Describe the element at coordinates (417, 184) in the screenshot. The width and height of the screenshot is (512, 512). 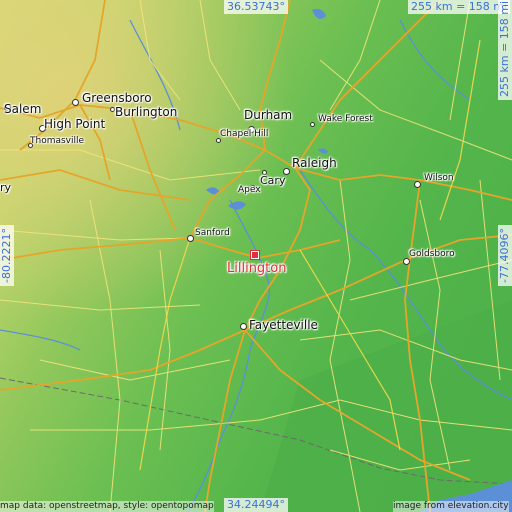
I see `wilson-dot` at that location.